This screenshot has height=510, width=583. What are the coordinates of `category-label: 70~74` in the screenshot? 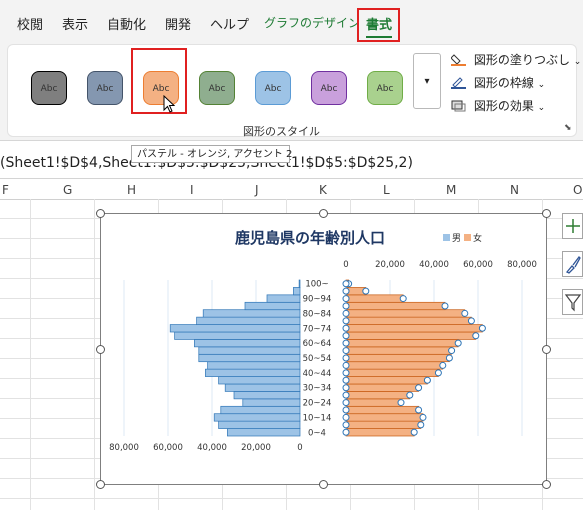 It's located at (317, 329).